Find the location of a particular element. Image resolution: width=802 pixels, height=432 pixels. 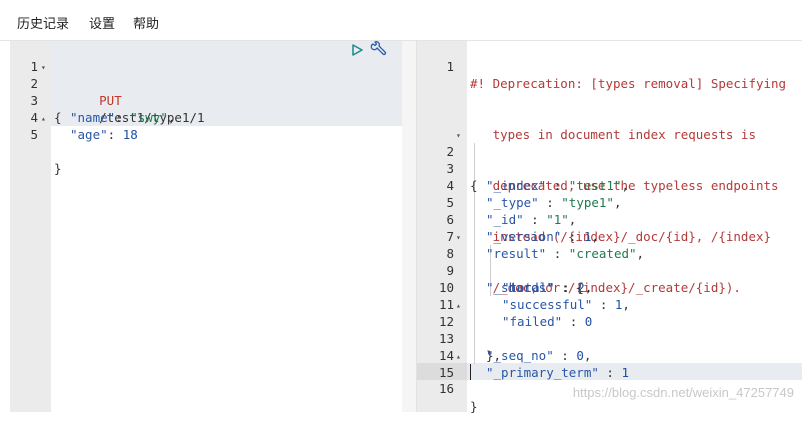

request-line: 4 "age": 18 is located at coordinates (73, 117).